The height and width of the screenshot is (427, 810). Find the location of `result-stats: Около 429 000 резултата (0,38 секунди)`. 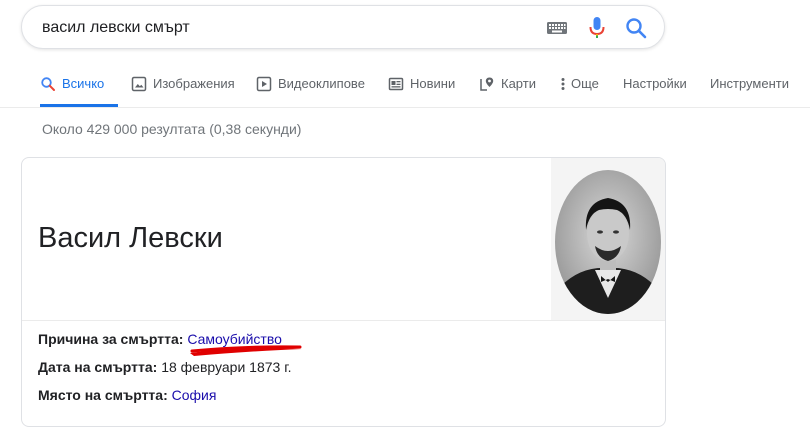

result-stats: Около 429 000 резултата (0,38 секунди) is located at coordinates (172, 129).